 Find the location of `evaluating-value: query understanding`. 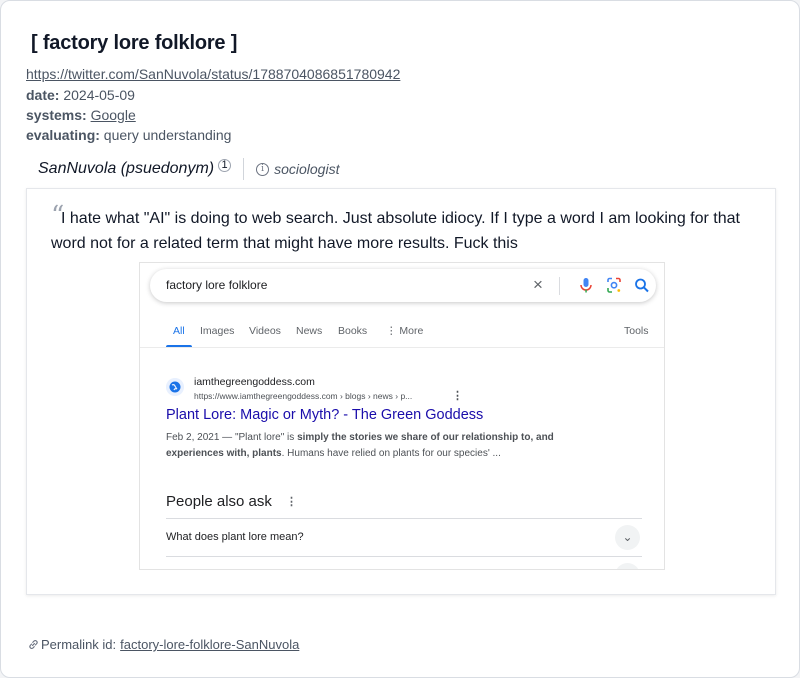

evaluating-value: query understanding is located at coordinates (167, 135).